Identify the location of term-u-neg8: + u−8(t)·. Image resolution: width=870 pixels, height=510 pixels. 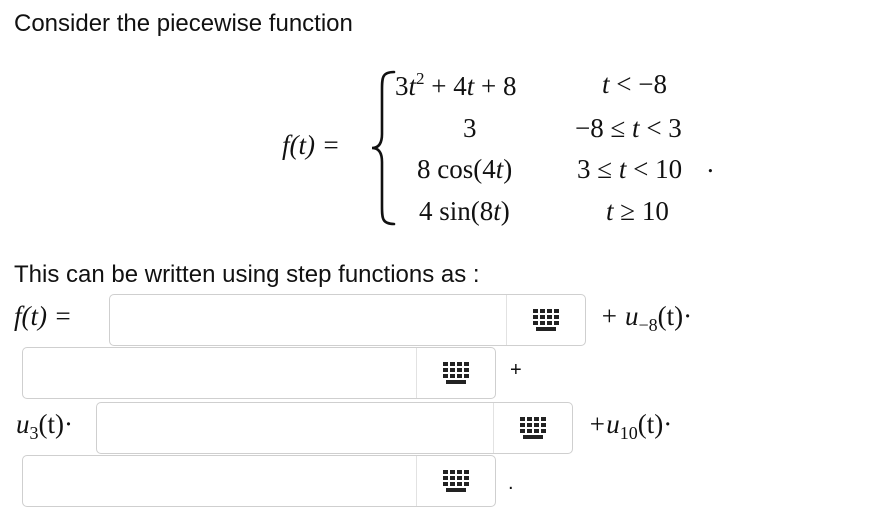
(646, 318).